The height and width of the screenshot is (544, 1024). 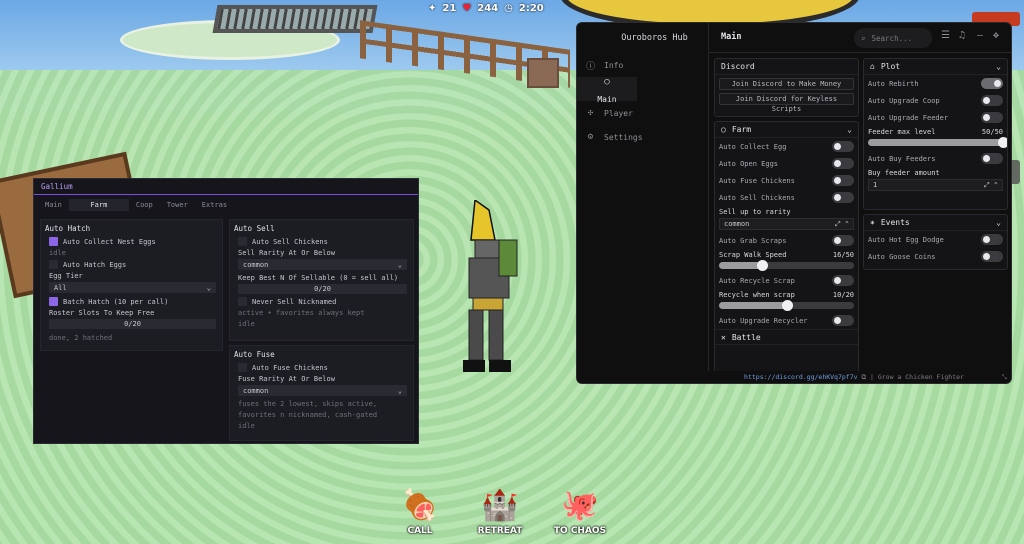 I want to click on auto-buy-feeders-toggle, so click(x=992, y=158).